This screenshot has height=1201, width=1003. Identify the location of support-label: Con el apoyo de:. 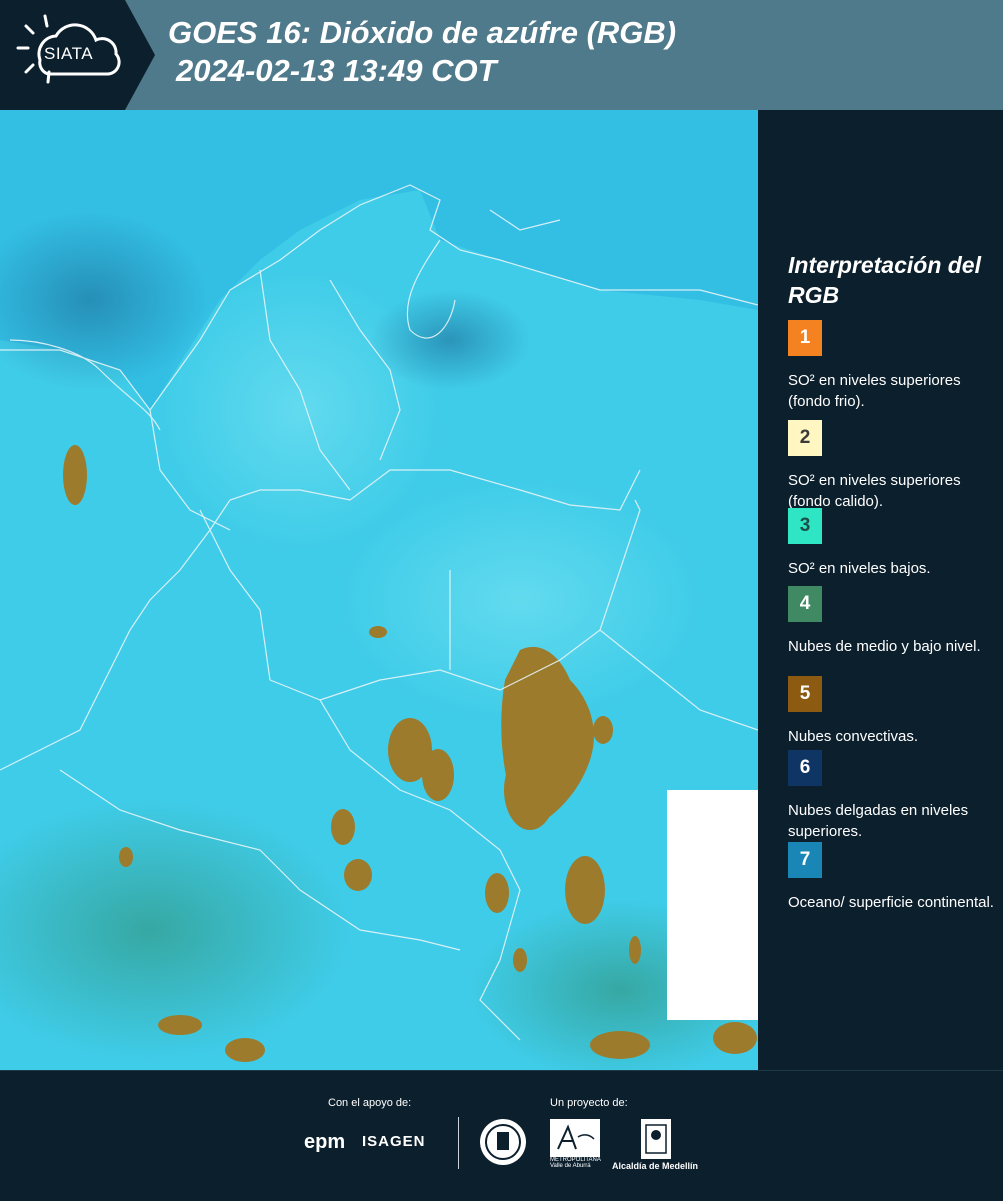
(370, 1103).